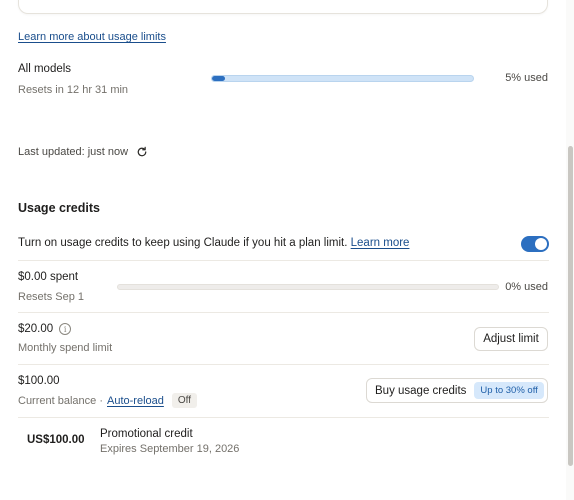 The width and height of the screenshot is (574, 500). I want to click on all-models-progress-bar, so click(342, 78).